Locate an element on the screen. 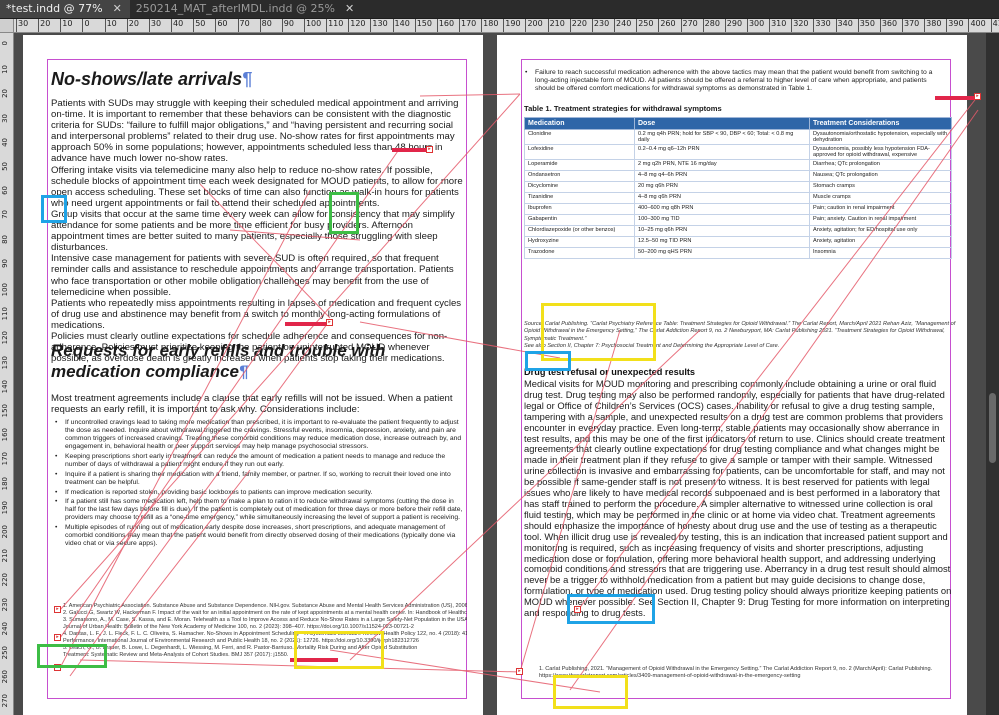  ruler-tick-label: 340 is located at coordinates (844, 25).